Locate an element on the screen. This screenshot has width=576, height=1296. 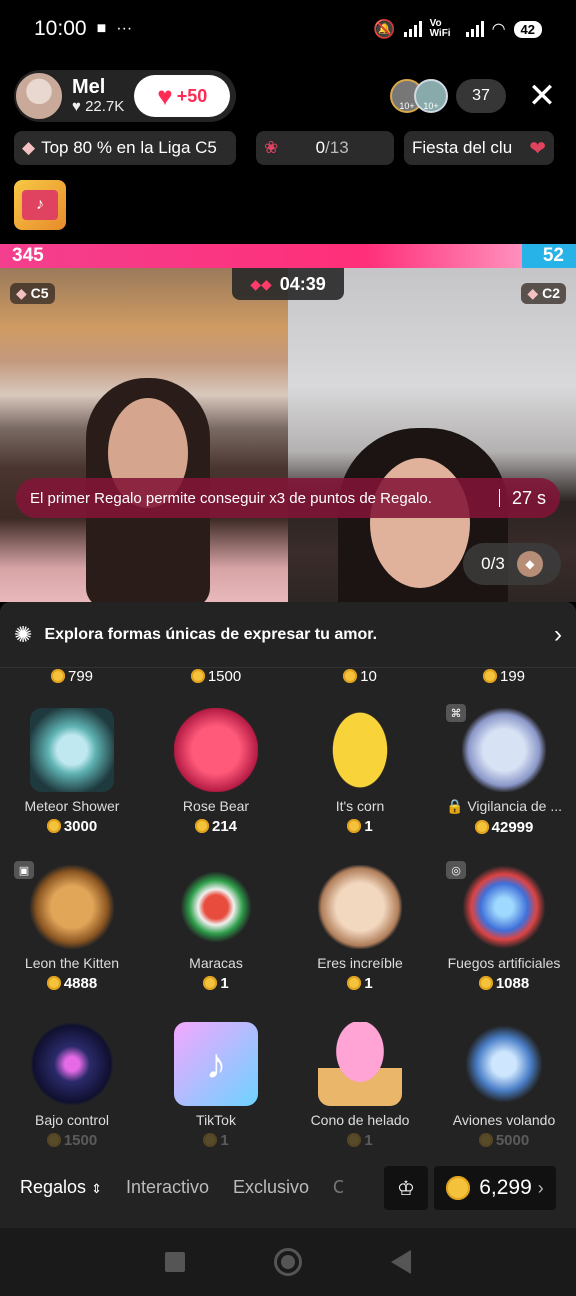
battle-score-bar: 345 52 is located at coordinates (288, 256).